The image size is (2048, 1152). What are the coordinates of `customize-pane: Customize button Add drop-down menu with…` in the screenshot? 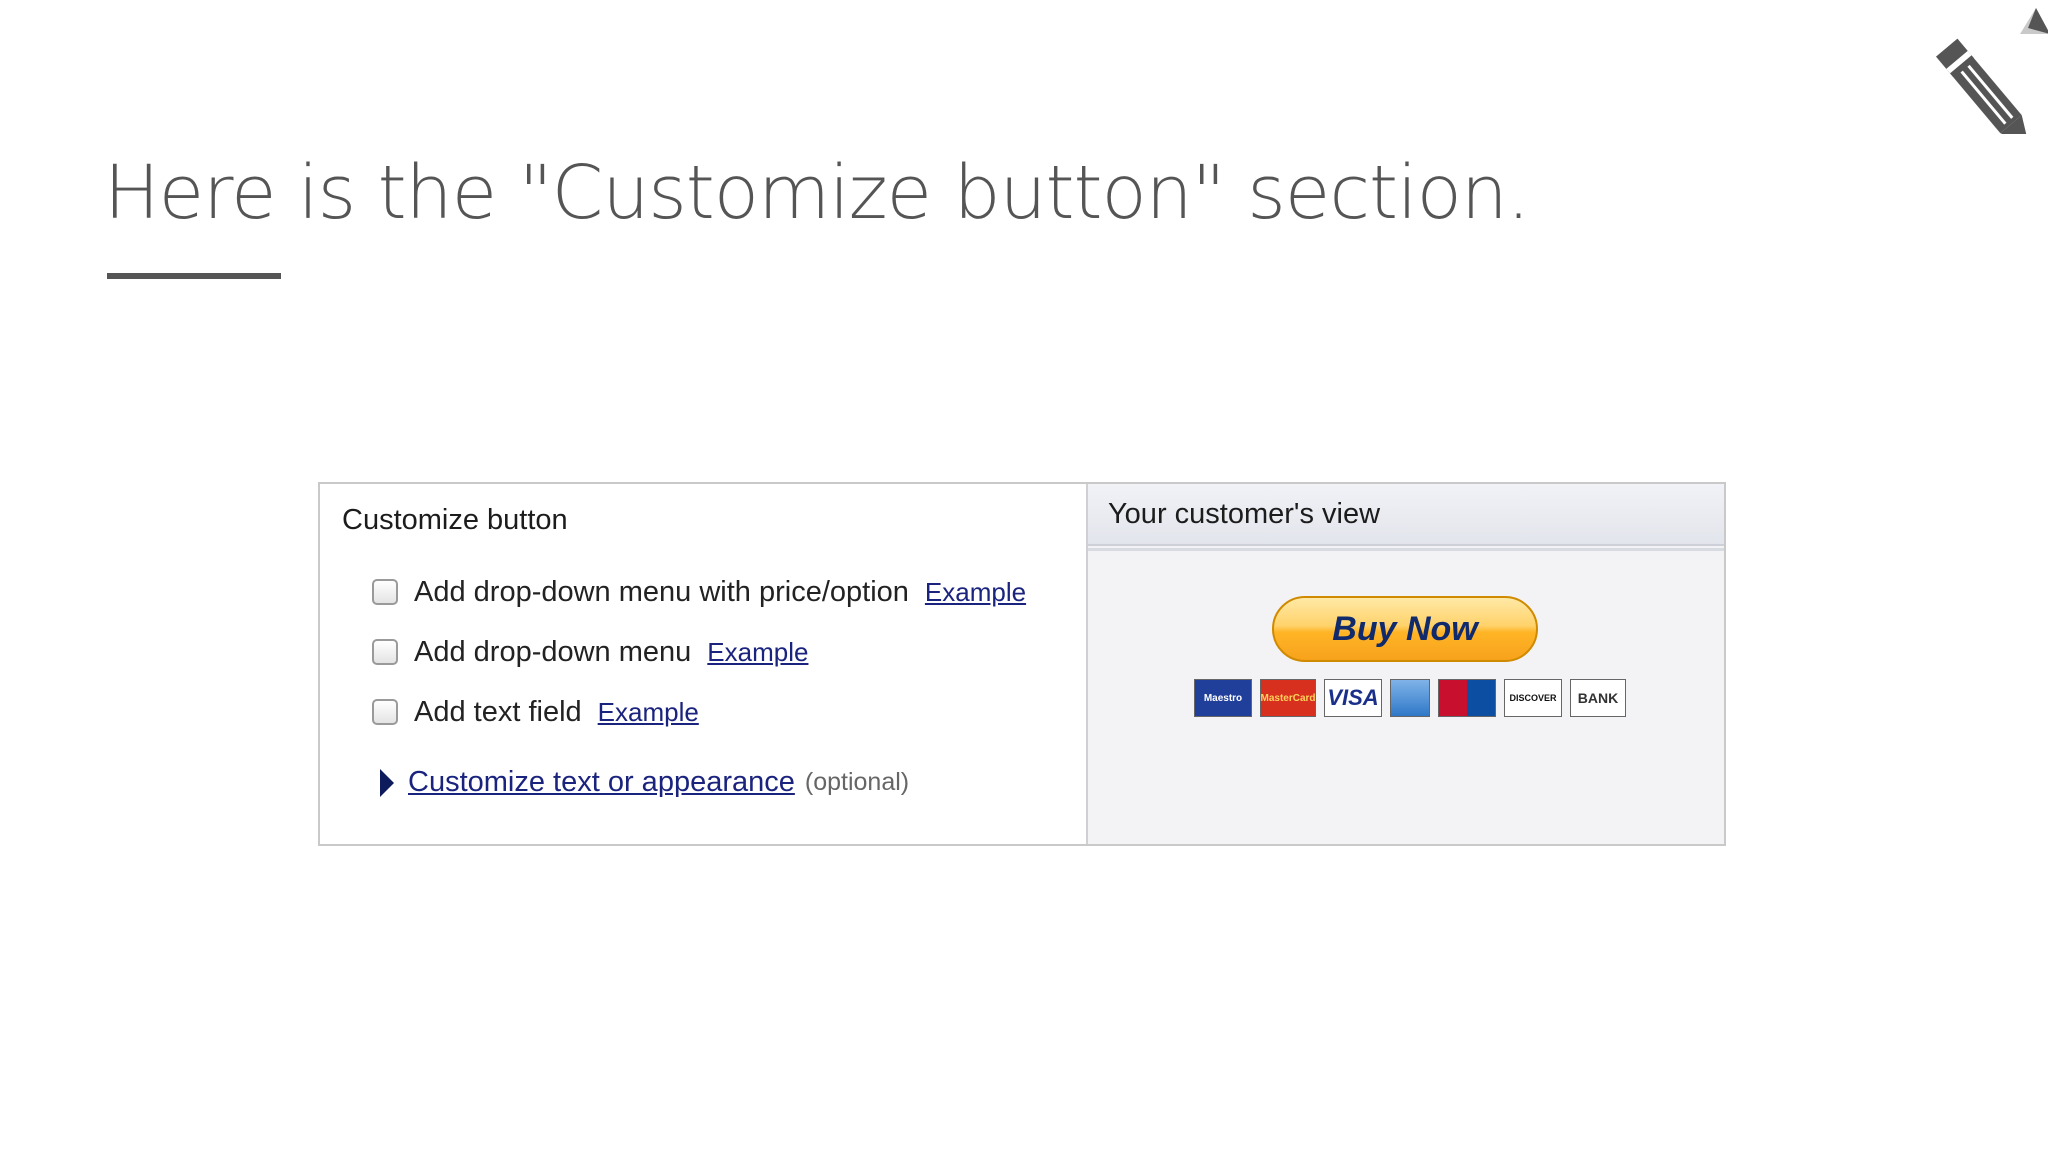 It's located at (703, 664).